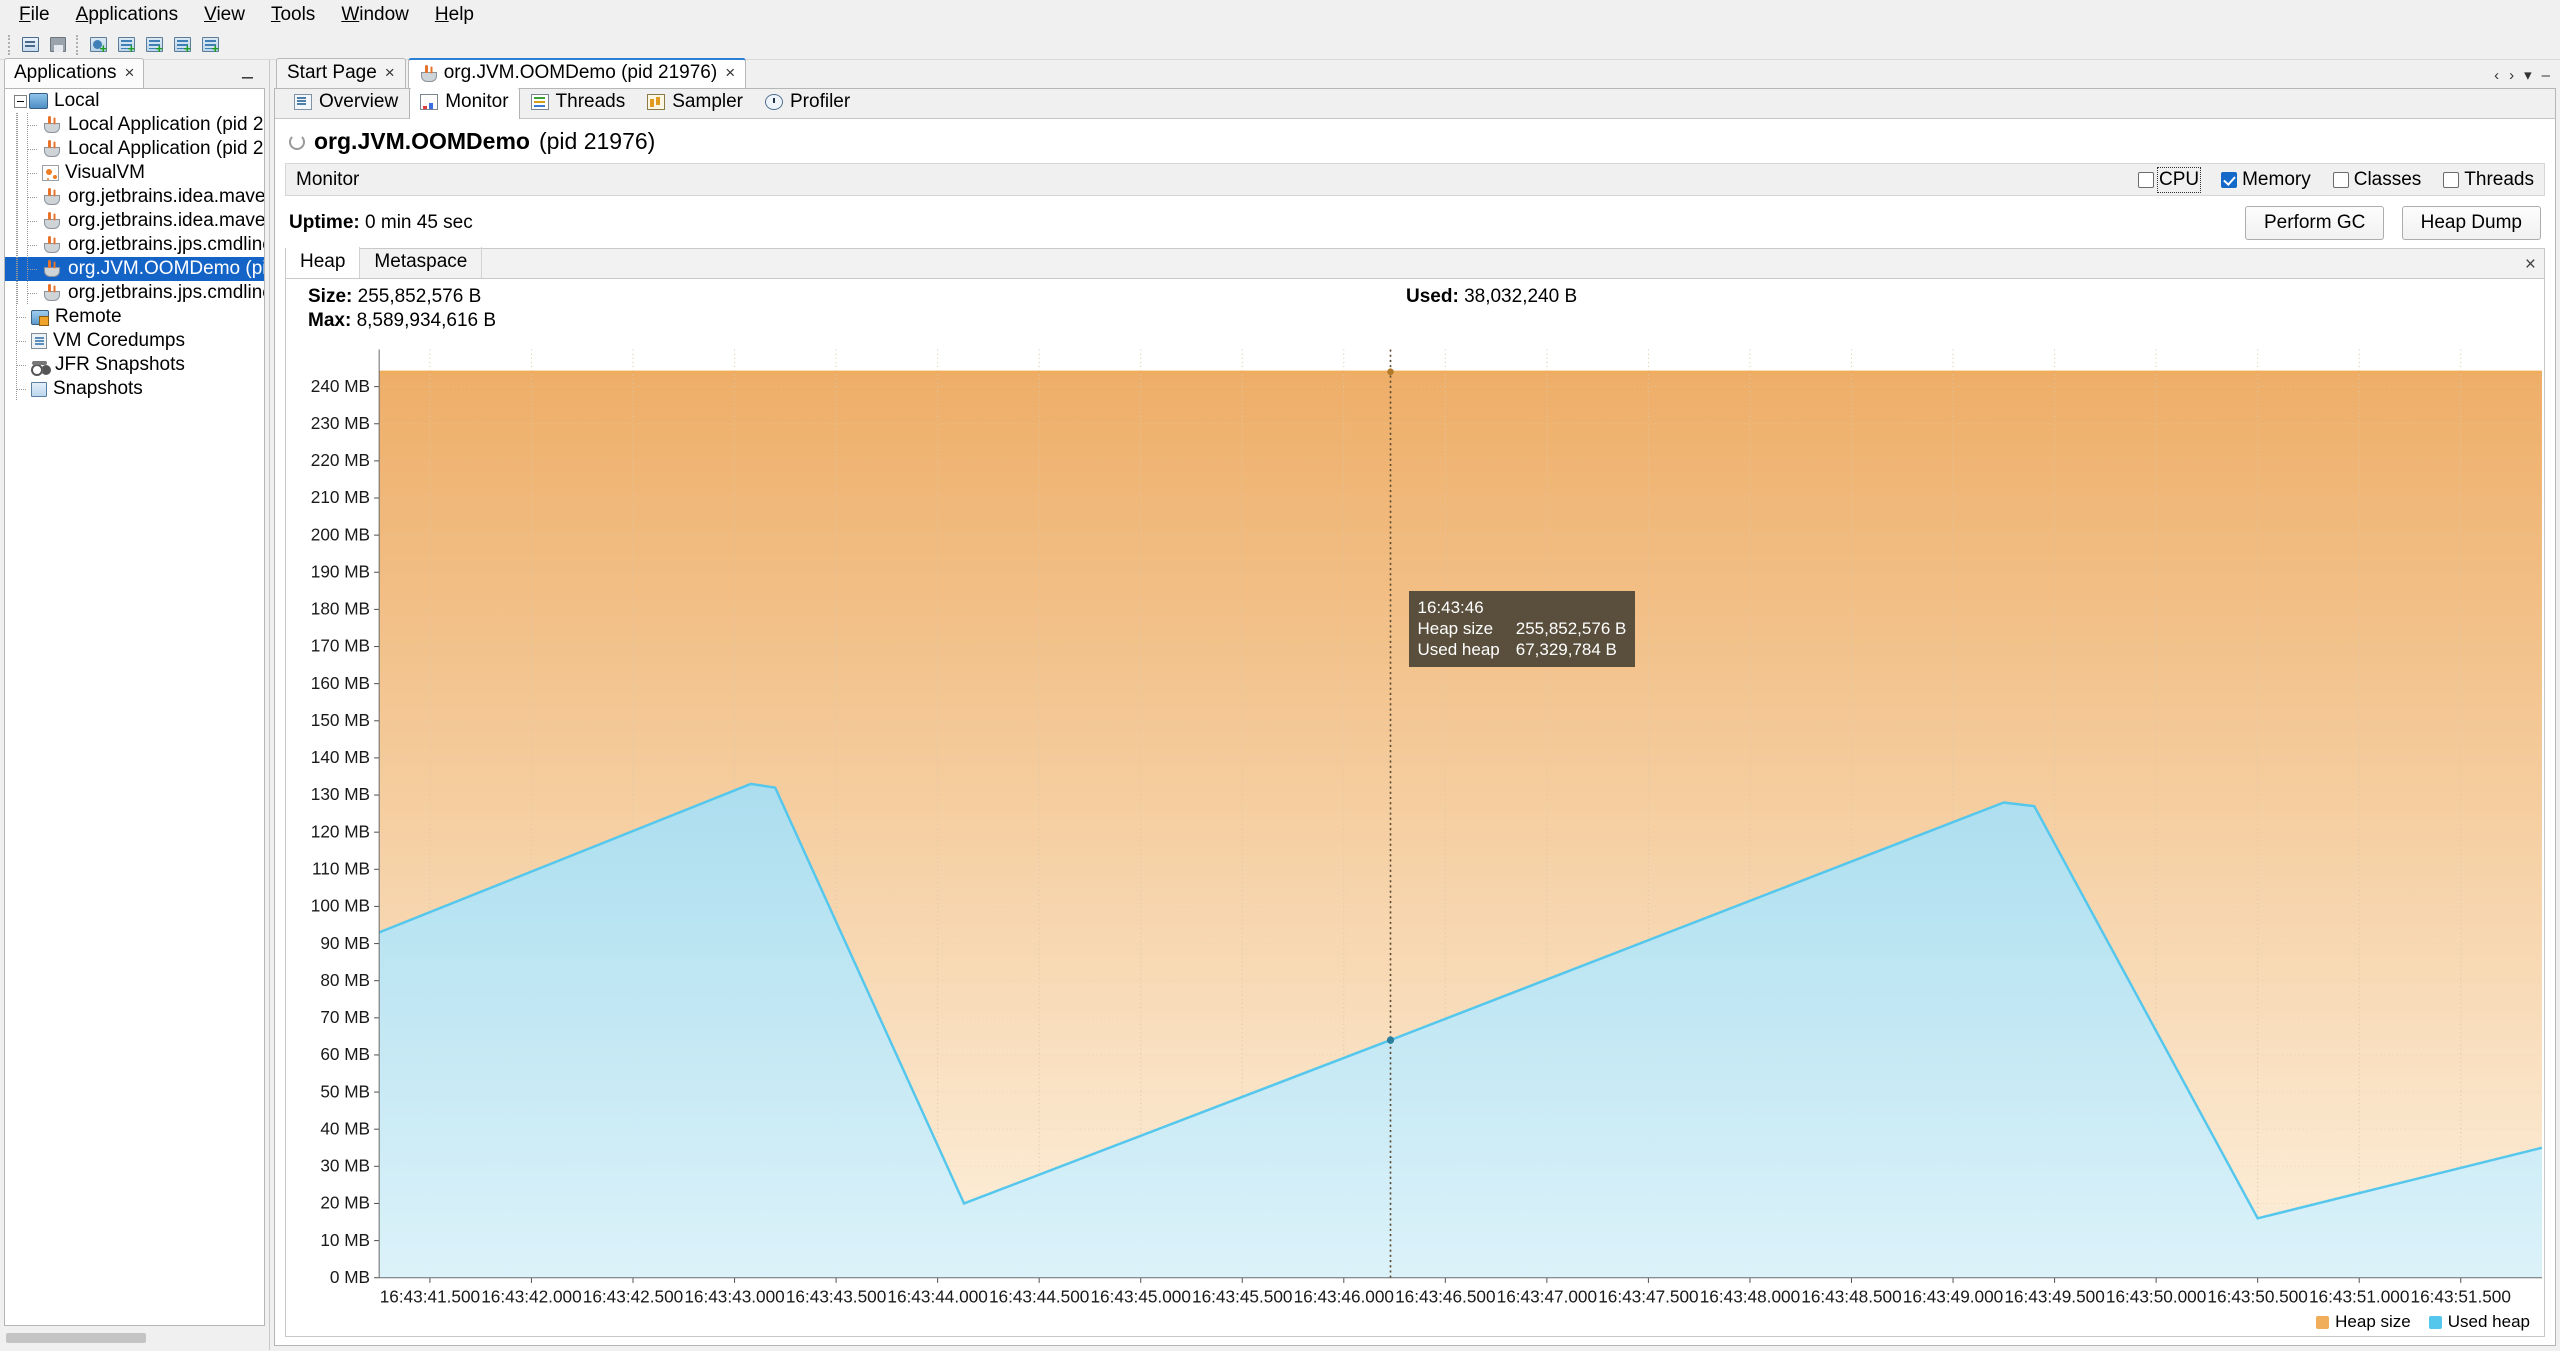  I want to click on y-axis-tick-label: 130 MB, so click(340, 794).